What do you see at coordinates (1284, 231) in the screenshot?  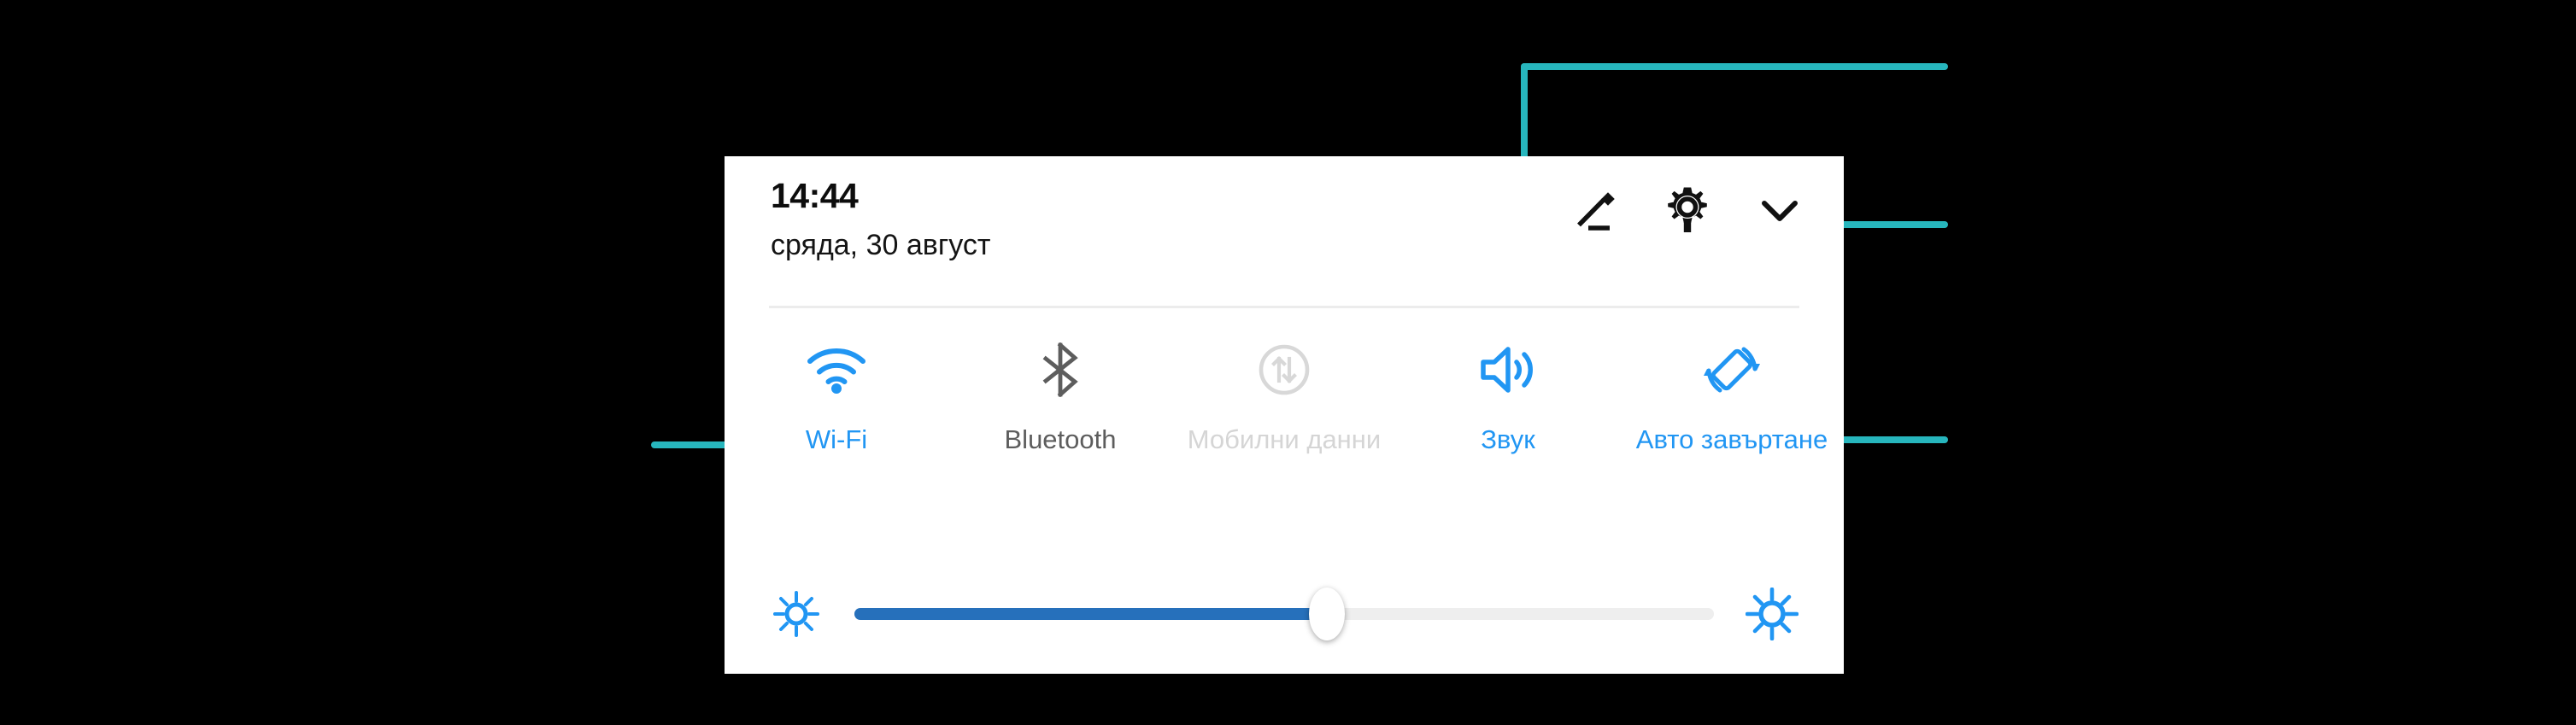 I see `quick-settings-header: 14:44 сряда, 30 август` at bounding box center [1284, 231].